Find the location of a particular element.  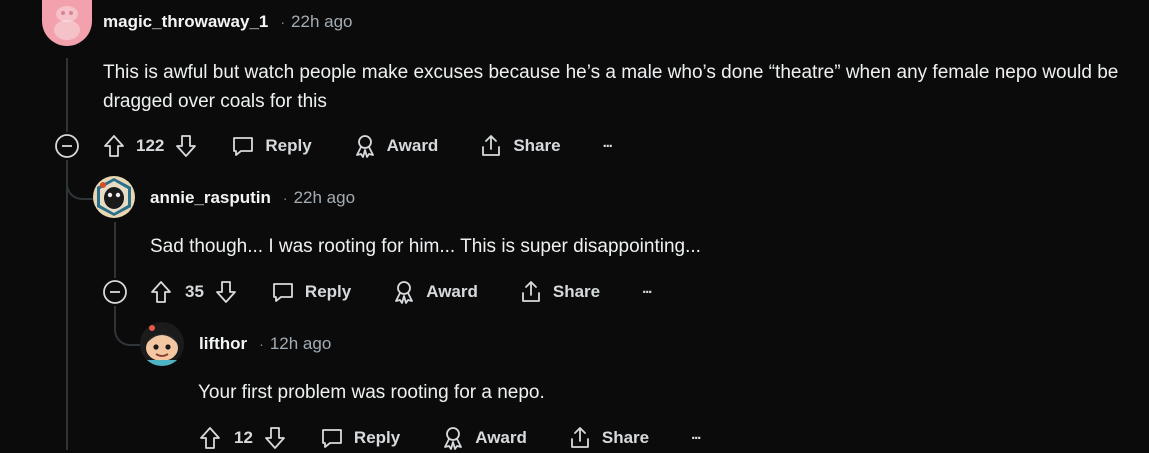

vote-count: 35 is located at coordinates (194, 291).